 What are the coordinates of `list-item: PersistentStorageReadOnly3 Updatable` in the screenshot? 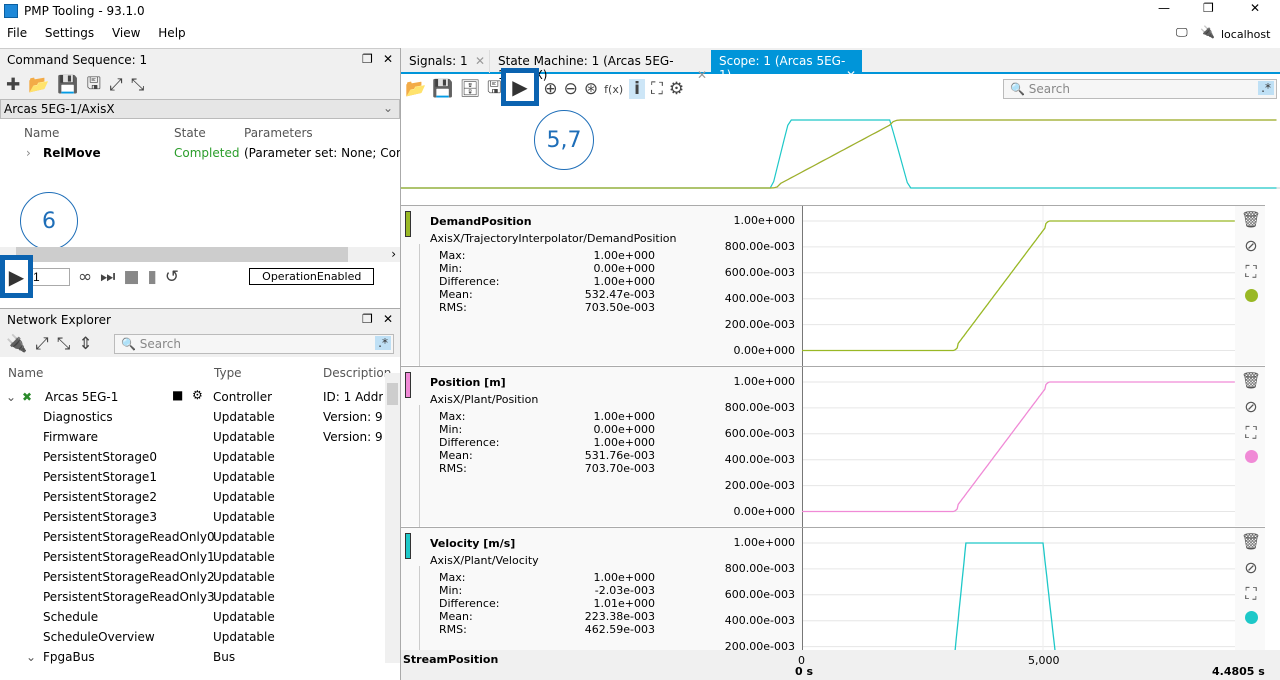 It's located at (192, 597).